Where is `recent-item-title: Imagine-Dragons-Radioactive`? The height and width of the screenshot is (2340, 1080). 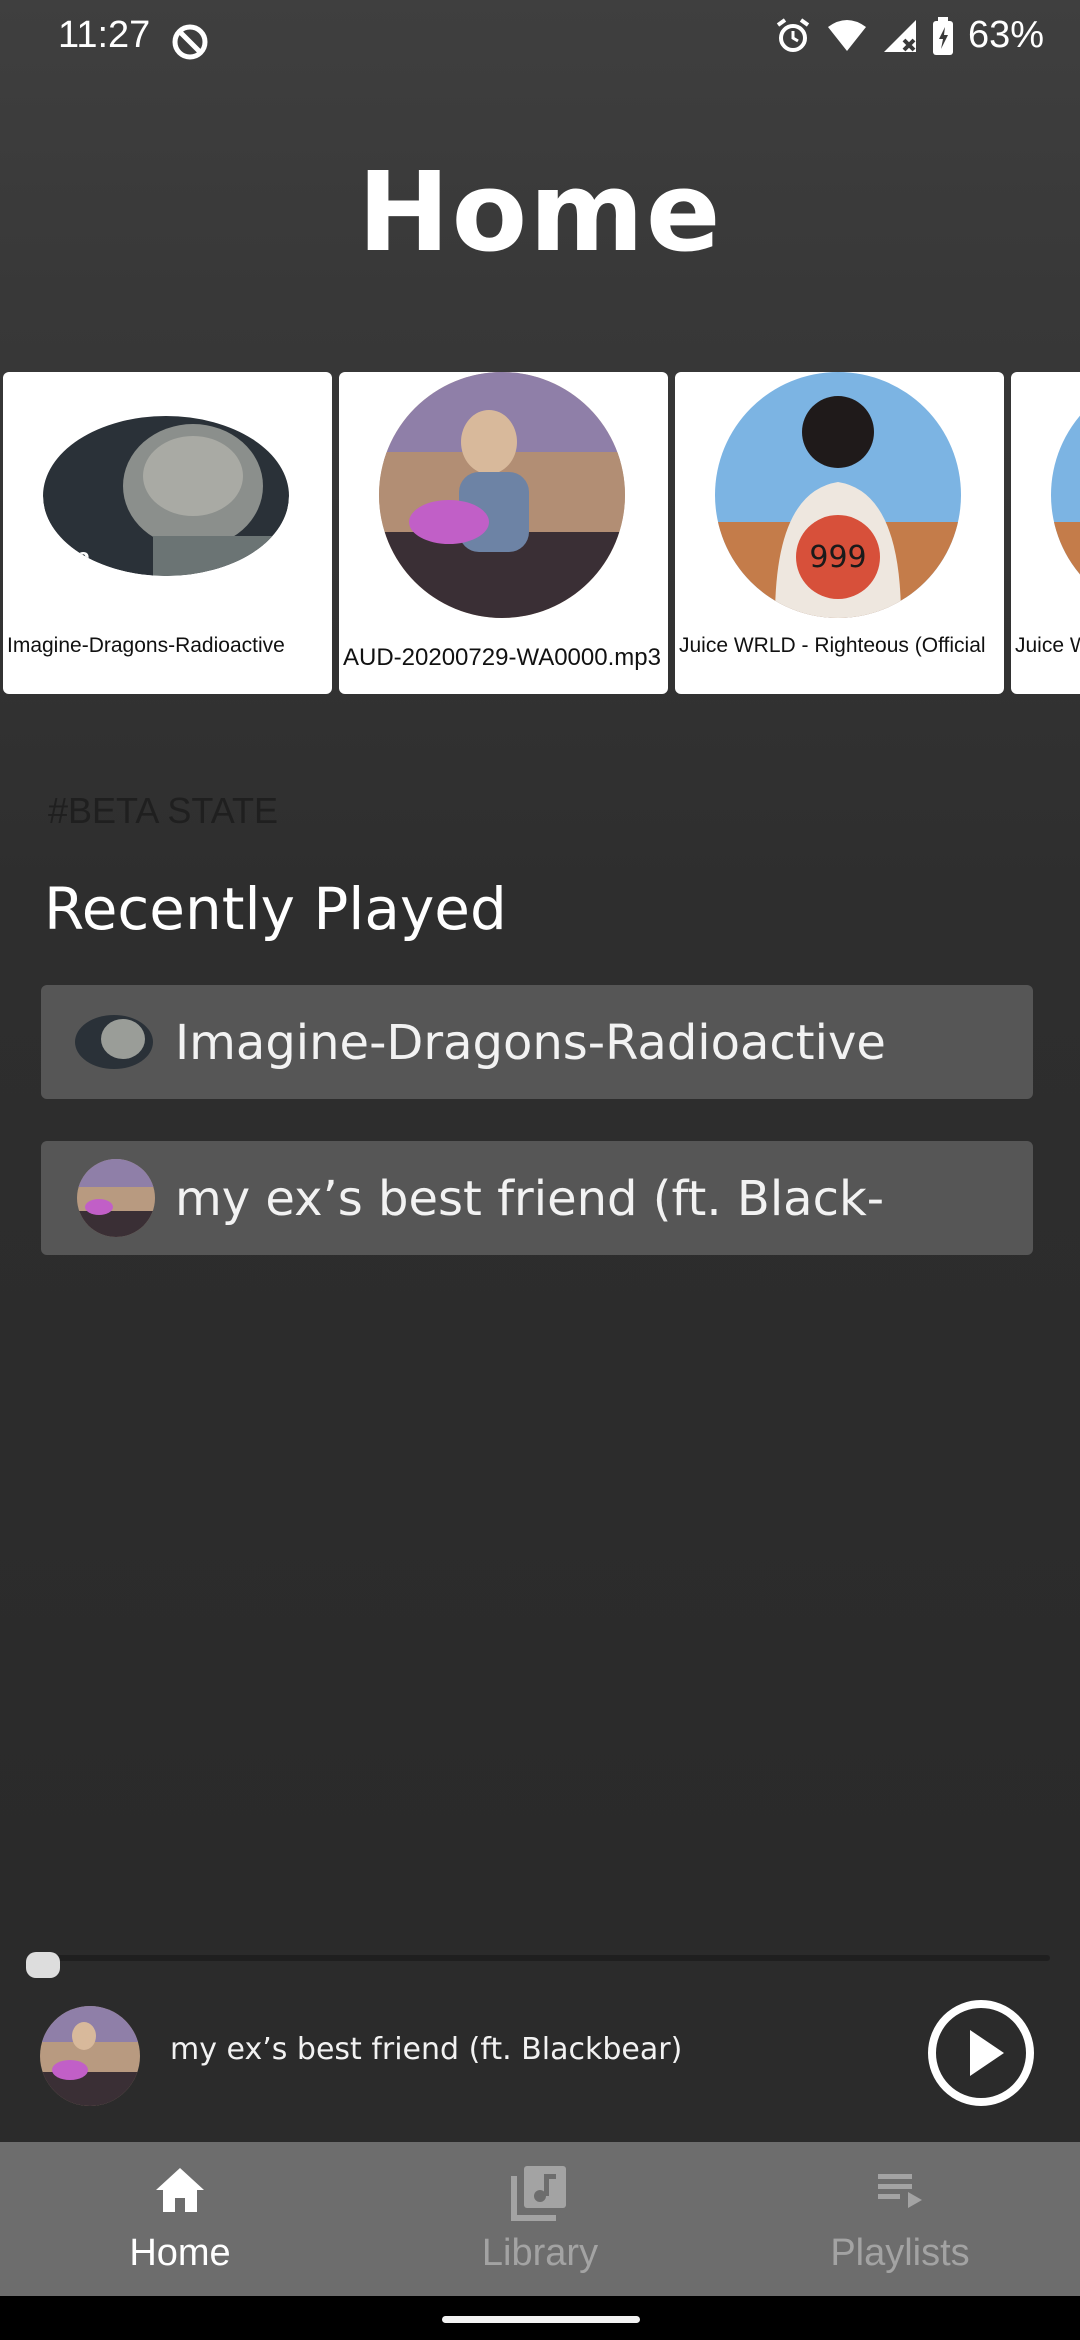 recent-item-title: Imagine-Dragons-Radioactive is located at coordinates (530, 1043).